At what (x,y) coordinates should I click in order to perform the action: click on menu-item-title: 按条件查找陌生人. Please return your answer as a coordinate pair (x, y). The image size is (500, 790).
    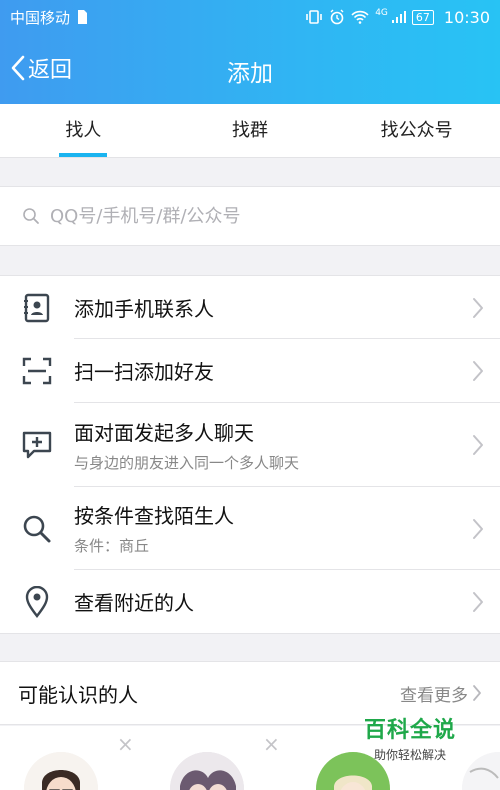
    Looking at the image, I should click on (154, 516).